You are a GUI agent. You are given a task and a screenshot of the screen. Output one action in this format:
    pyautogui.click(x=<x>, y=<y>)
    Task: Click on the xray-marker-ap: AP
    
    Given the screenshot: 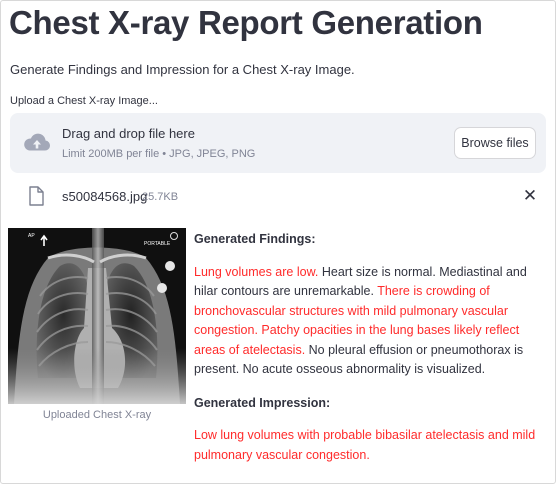 What is the action you would take?
    pyautogui.click(x=31, y=236)
    